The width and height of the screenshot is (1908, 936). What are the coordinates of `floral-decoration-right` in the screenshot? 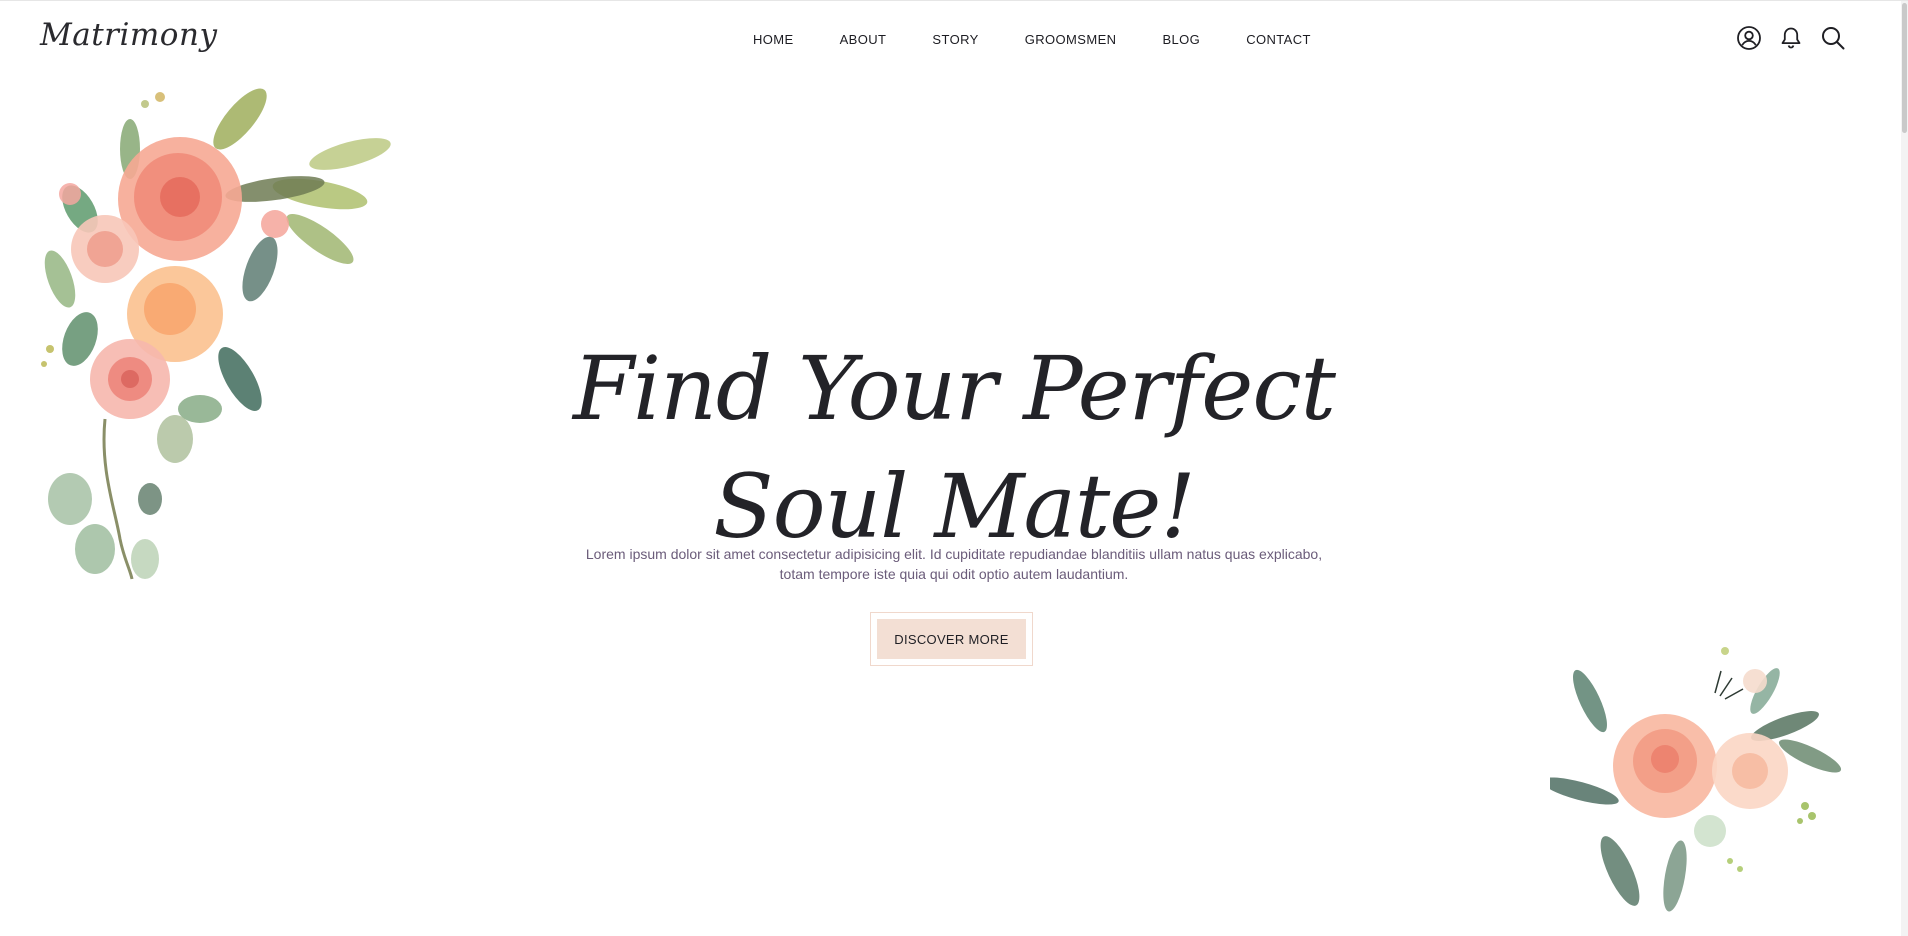 It's located at (1696, 779).